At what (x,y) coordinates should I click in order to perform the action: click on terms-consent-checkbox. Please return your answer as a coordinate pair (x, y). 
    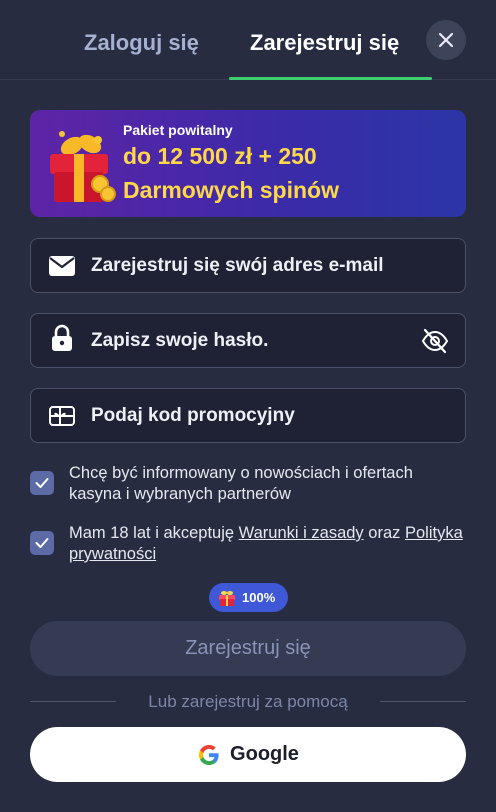
    Looking at the image, I should click on (42, 543).